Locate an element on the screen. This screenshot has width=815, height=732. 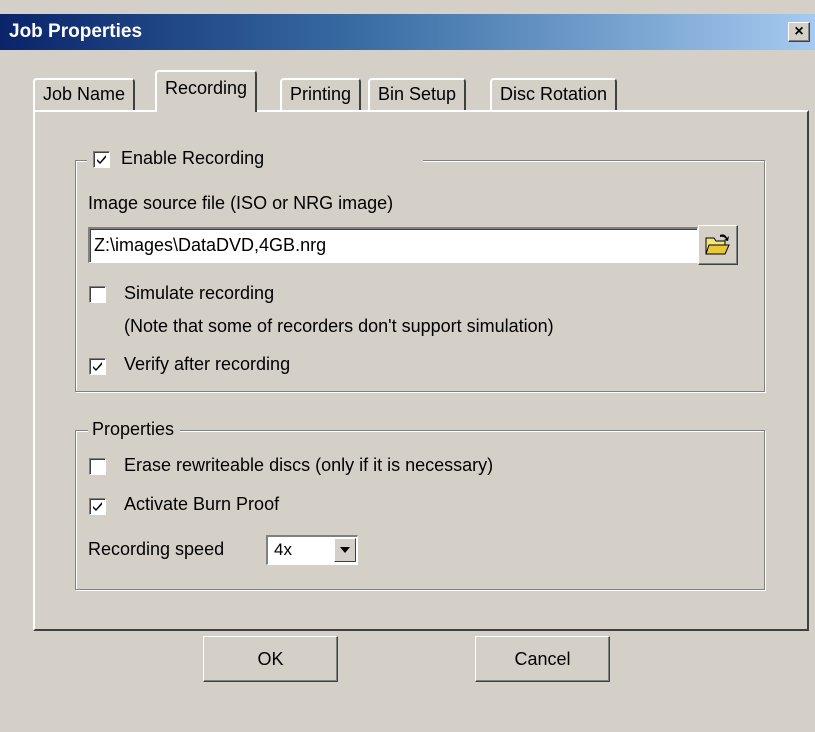
tab-recording: Recording is located at coordinates (206, 91).